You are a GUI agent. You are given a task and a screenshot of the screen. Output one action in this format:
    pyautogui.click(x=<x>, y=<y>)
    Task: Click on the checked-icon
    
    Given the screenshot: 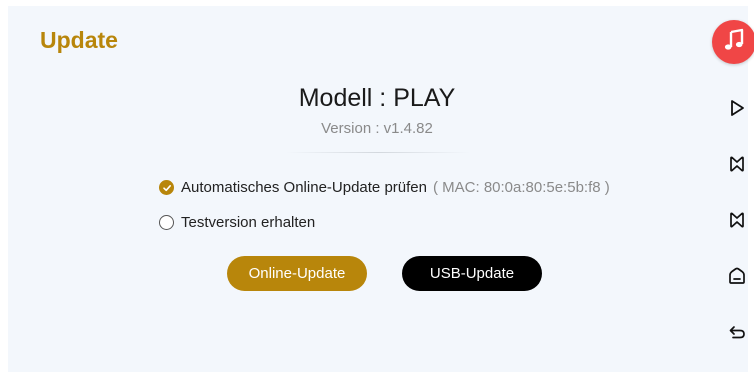 What is the action you would take?
    pyautogui.click(x=166, y=187)
    